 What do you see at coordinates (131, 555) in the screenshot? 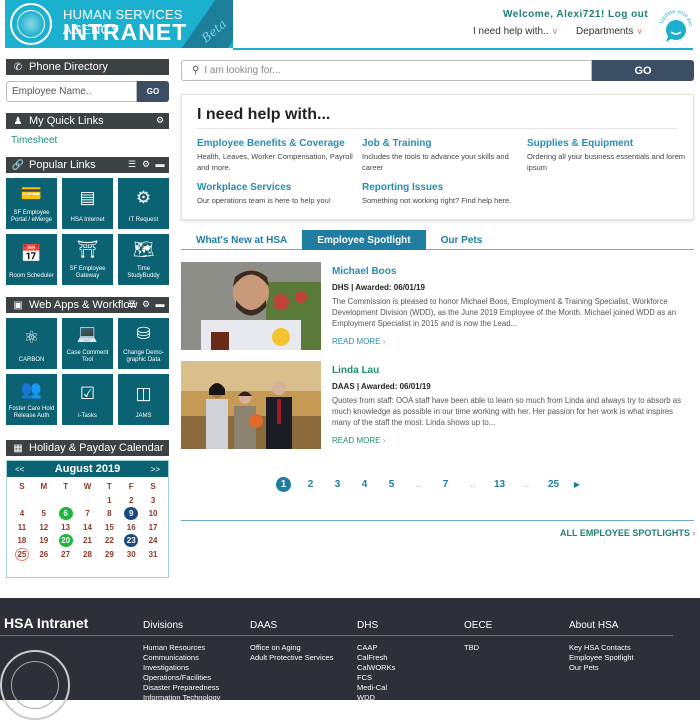
I see `calendar-day: 30` at bounding box center [131, 555].